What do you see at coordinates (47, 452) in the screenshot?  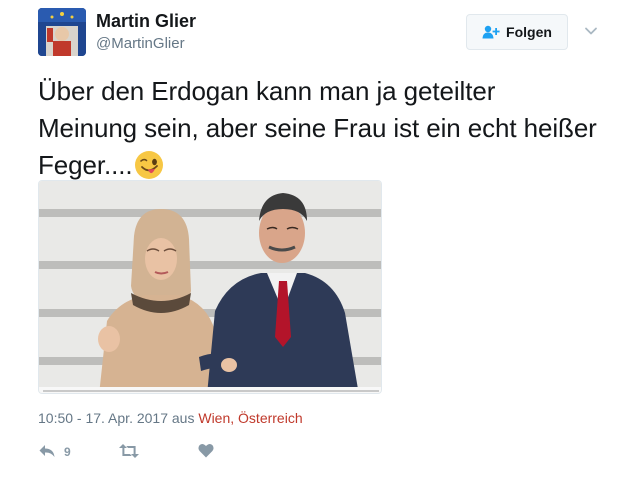 I see `reply-icon` at bounding box center [47, 452].